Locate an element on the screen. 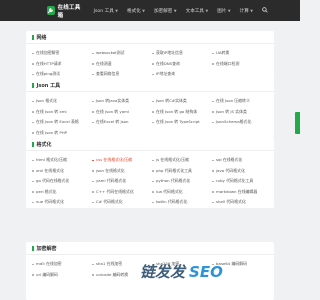 This screenshot has width=320, height=300. site-logo: 在线工具箱 is located at coordinates (64, 11).